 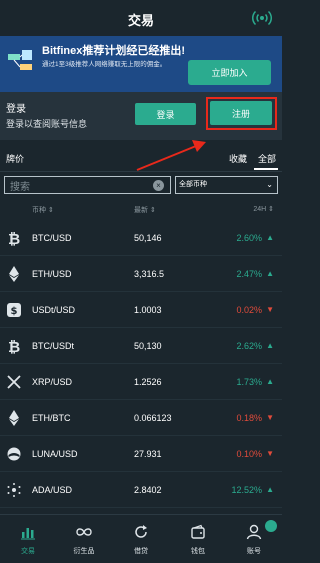 What do you see at coordinates (141, 531) in the screenshot?
I see `refresh-icon` at bounding box center [141, 531].